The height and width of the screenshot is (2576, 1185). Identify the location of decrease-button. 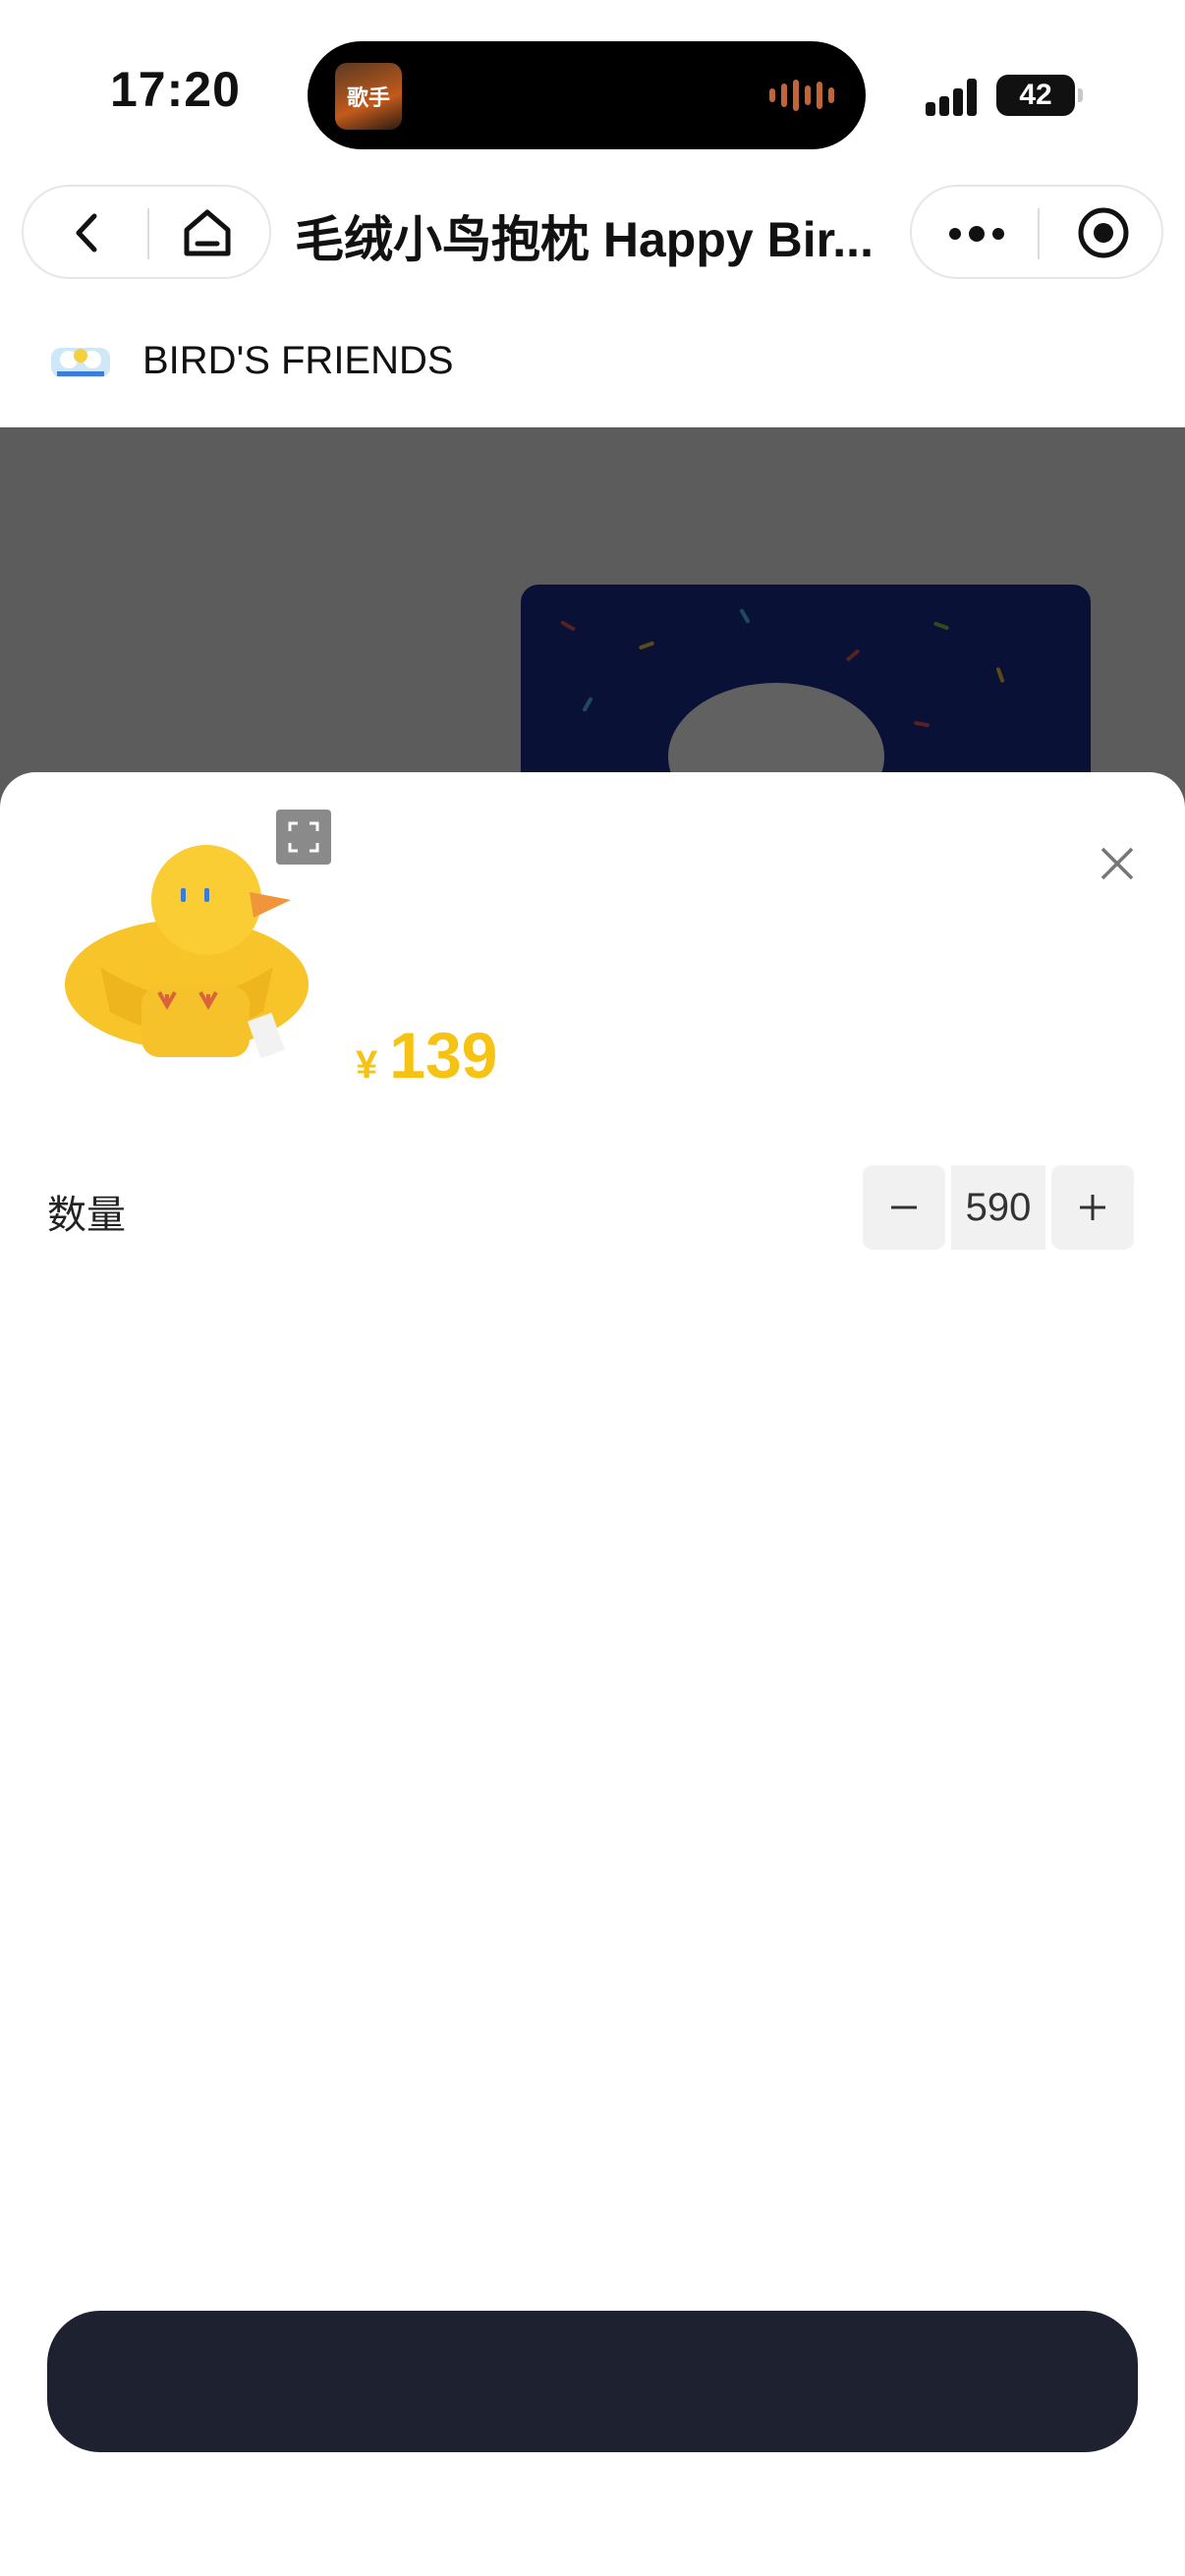
(904, 1207).